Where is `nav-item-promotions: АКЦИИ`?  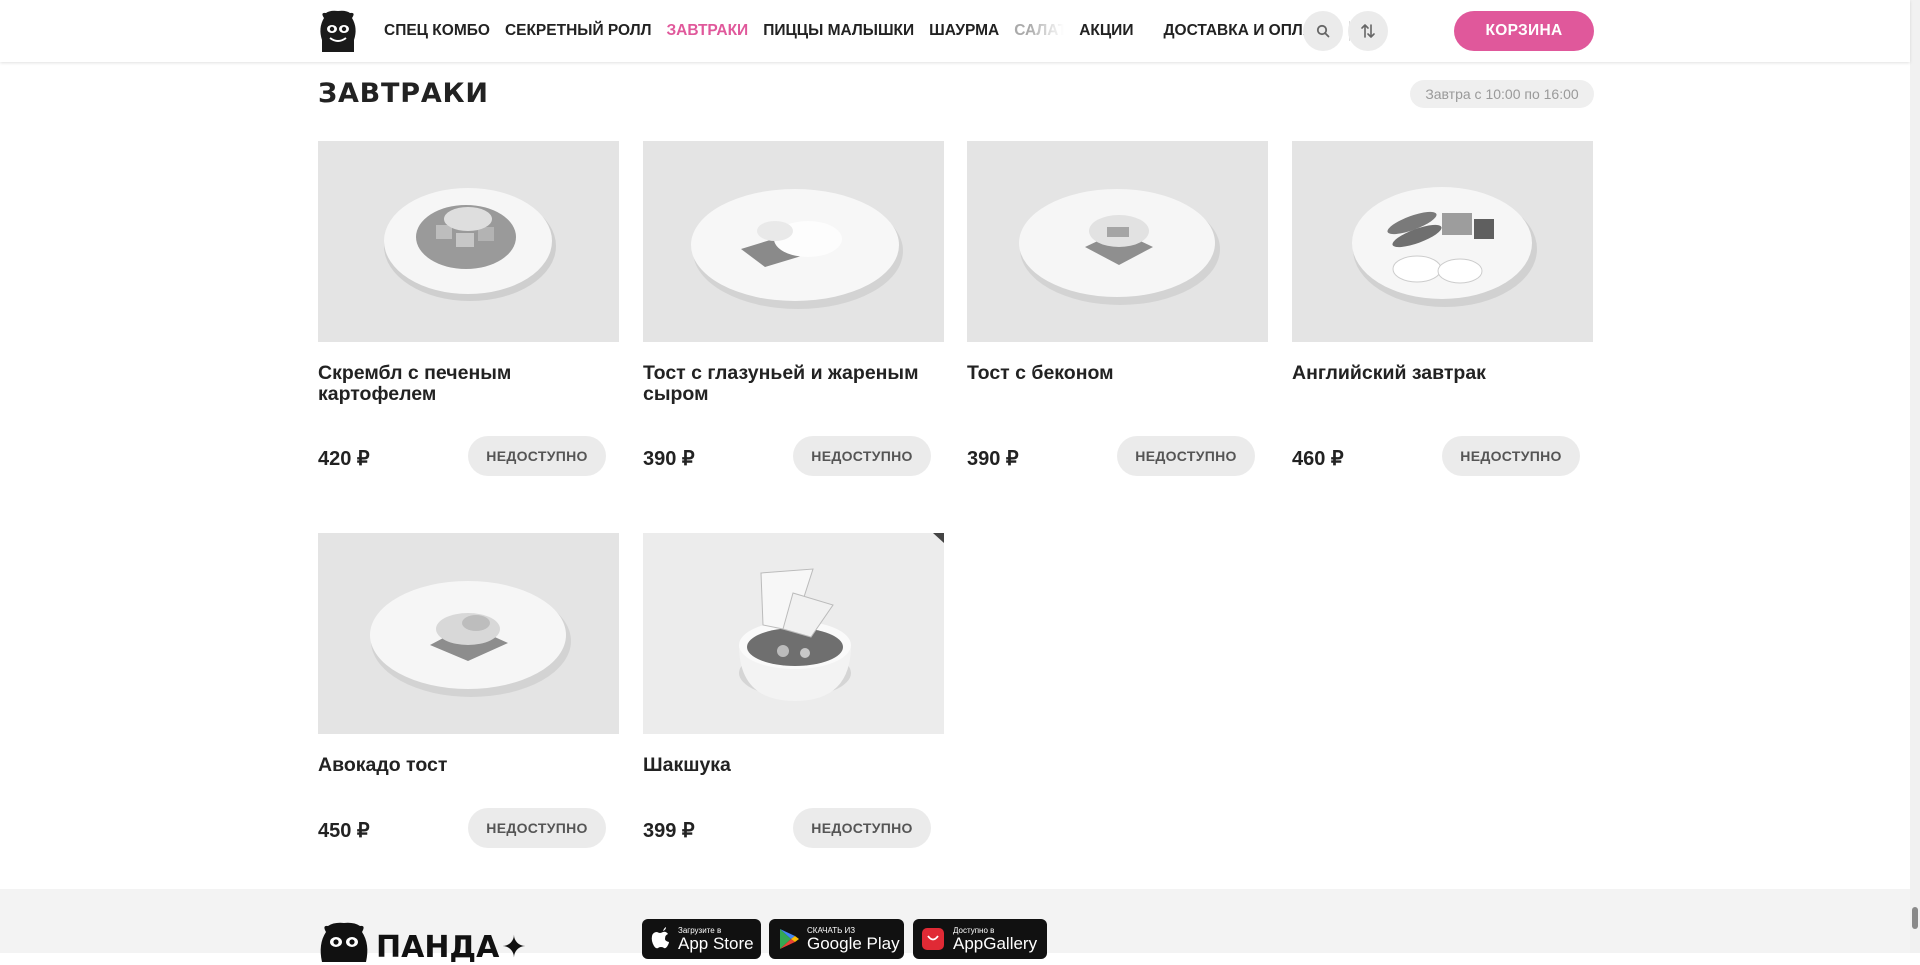 nav-item-promotions: АКЦИИ is located at coordinates (1106, 31).